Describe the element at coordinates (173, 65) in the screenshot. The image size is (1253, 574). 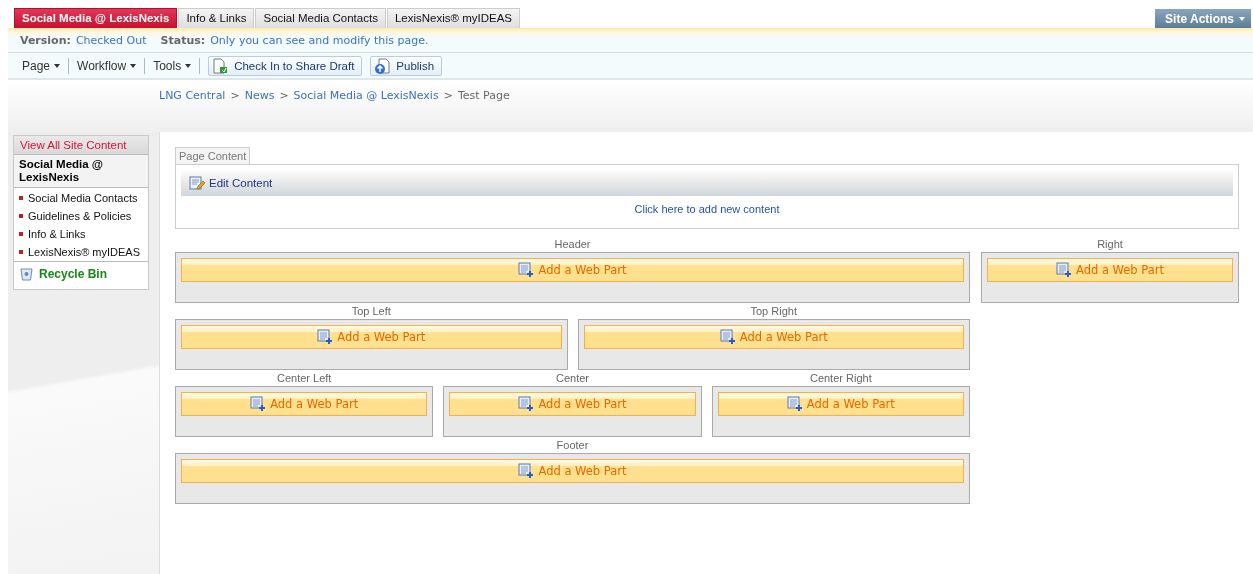
I see `toolbar-menu: Tools` at that location.